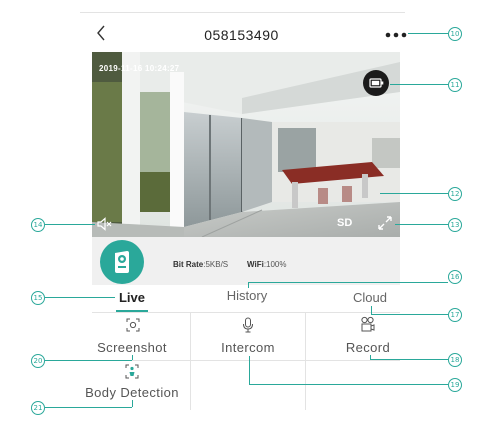 The image size is (483, 424). What do you see at coordinates (246, 312) in the screenshot?
I see `tabs-divider` at bounding box center [246, 312].